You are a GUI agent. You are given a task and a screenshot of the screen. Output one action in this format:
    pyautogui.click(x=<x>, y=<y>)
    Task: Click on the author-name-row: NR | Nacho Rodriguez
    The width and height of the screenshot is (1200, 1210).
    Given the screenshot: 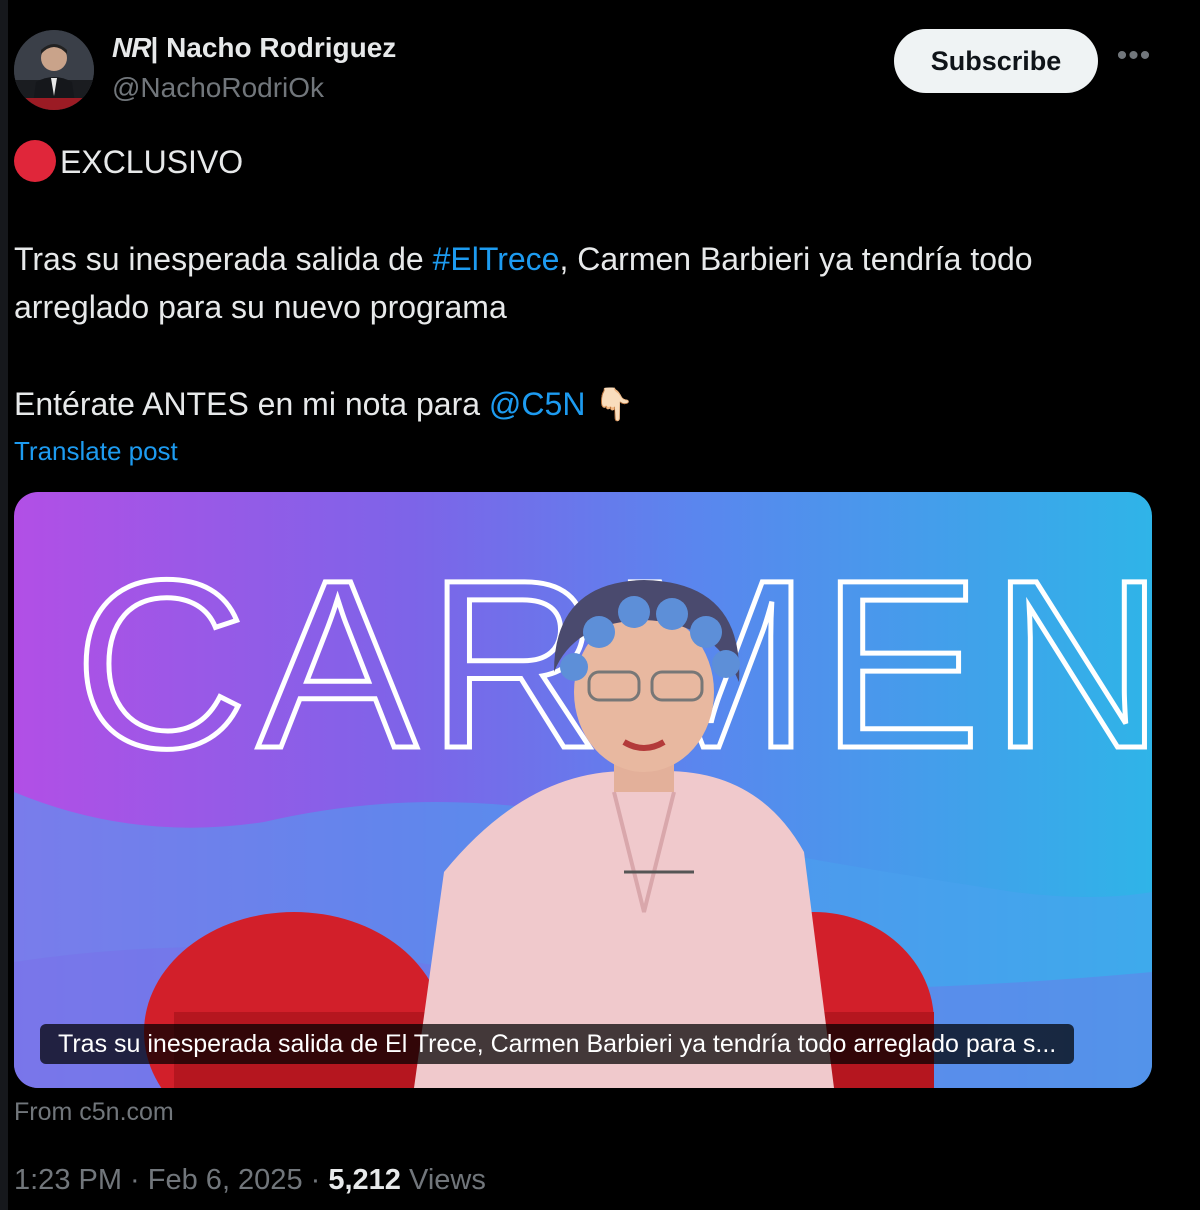 What is the action you would take?
    pyautogui.click(x=254, y=48)
    